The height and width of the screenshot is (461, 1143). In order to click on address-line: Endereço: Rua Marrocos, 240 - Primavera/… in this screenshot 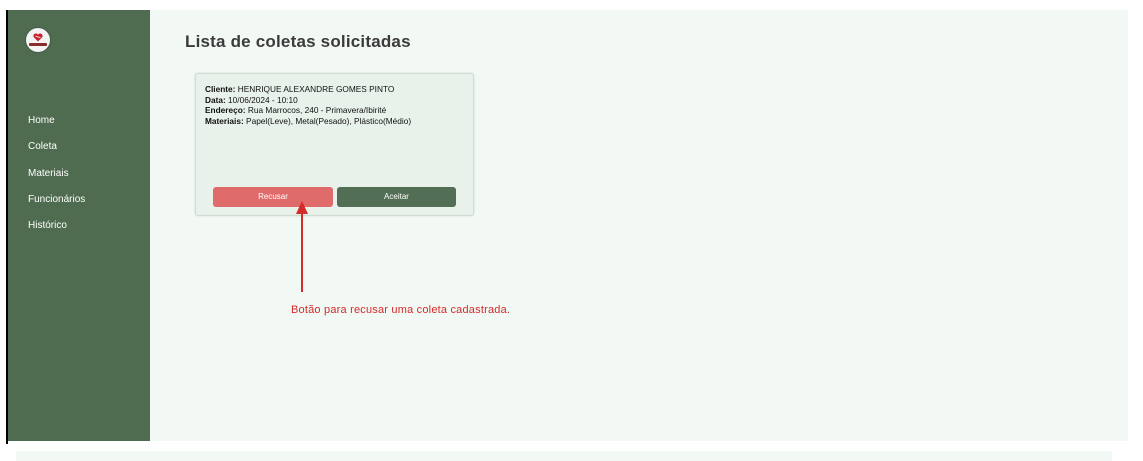, I will do `click(308, 110)`.